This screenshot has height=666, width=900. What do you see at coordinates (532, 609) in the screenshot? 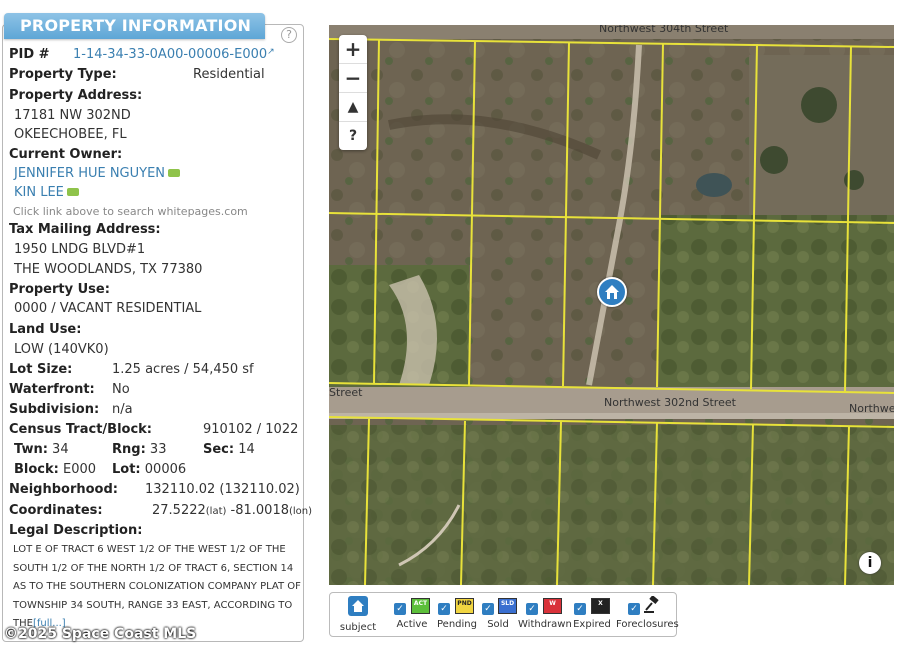
I see `withdrawn-checkbox: ✓` at bounding box center [532, 609].